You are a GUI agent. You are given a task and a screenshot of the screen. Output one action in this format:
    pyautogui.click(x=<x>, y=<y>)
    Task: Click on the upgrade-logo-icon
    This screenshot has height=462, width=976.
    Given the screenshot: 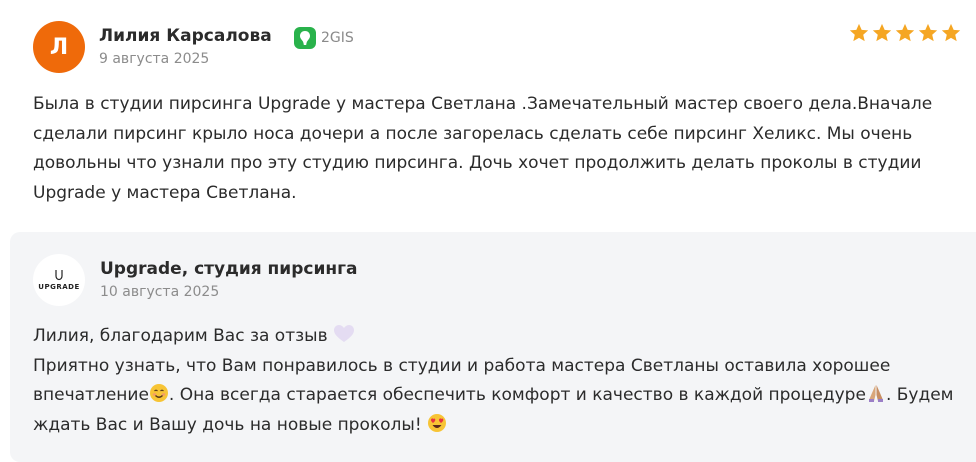 What is the action you would take?
    pyautogui.click(x=59, y=275)
    